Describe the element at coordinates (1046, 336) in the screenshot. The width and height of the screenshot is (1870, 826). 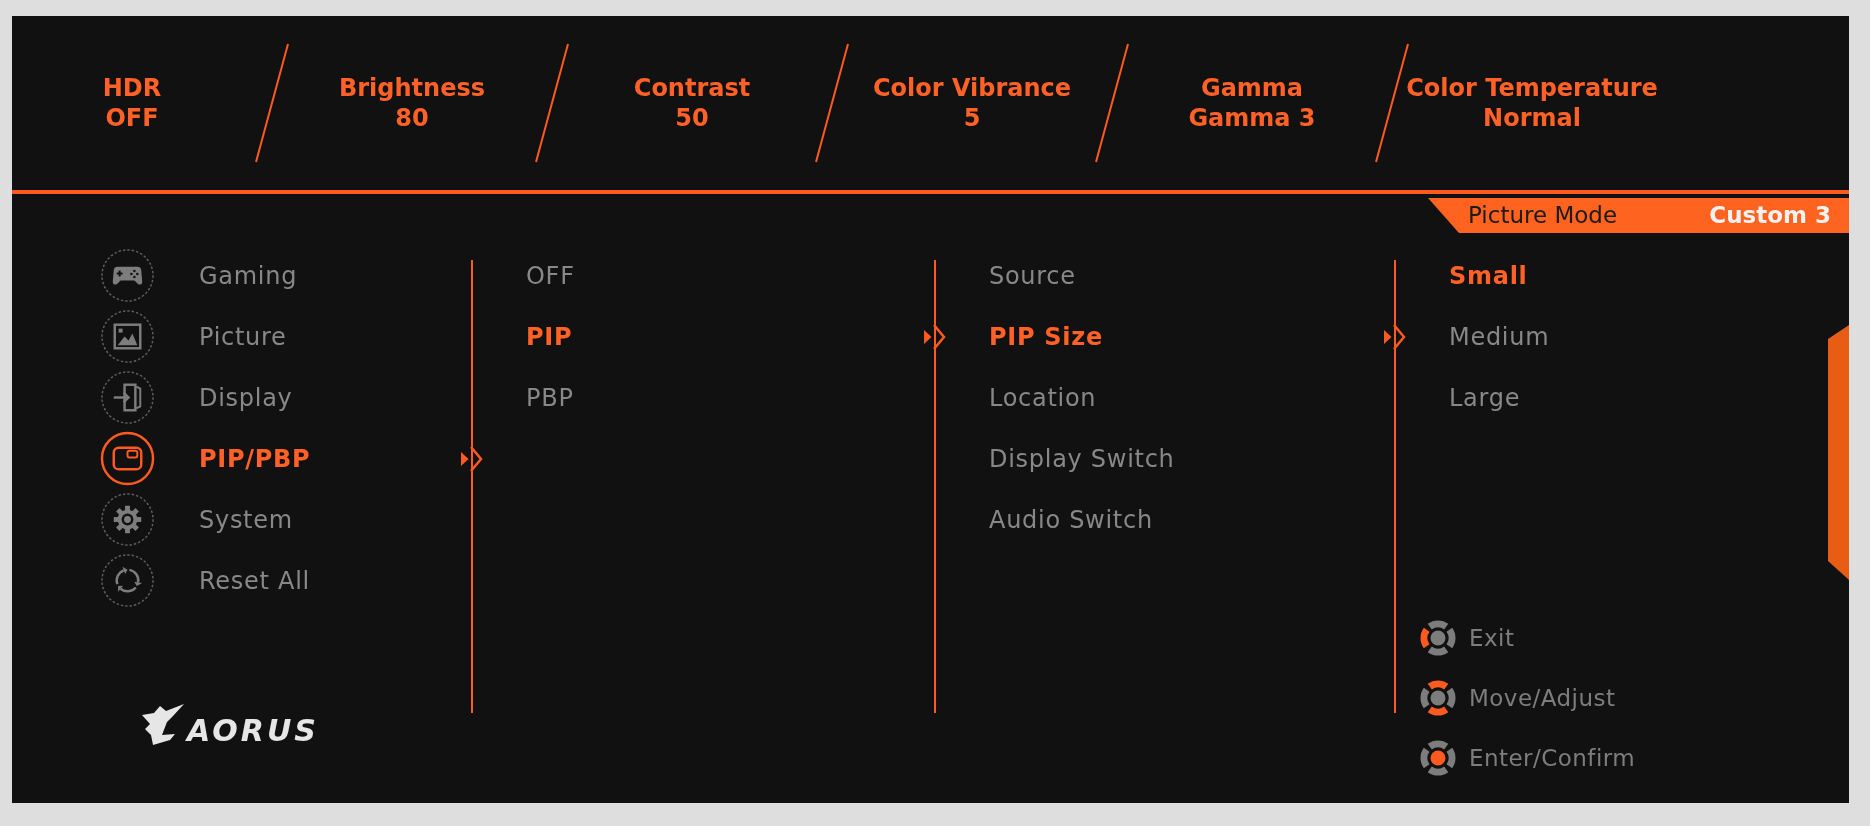
I see `menu-item: PIP Size` at that location.